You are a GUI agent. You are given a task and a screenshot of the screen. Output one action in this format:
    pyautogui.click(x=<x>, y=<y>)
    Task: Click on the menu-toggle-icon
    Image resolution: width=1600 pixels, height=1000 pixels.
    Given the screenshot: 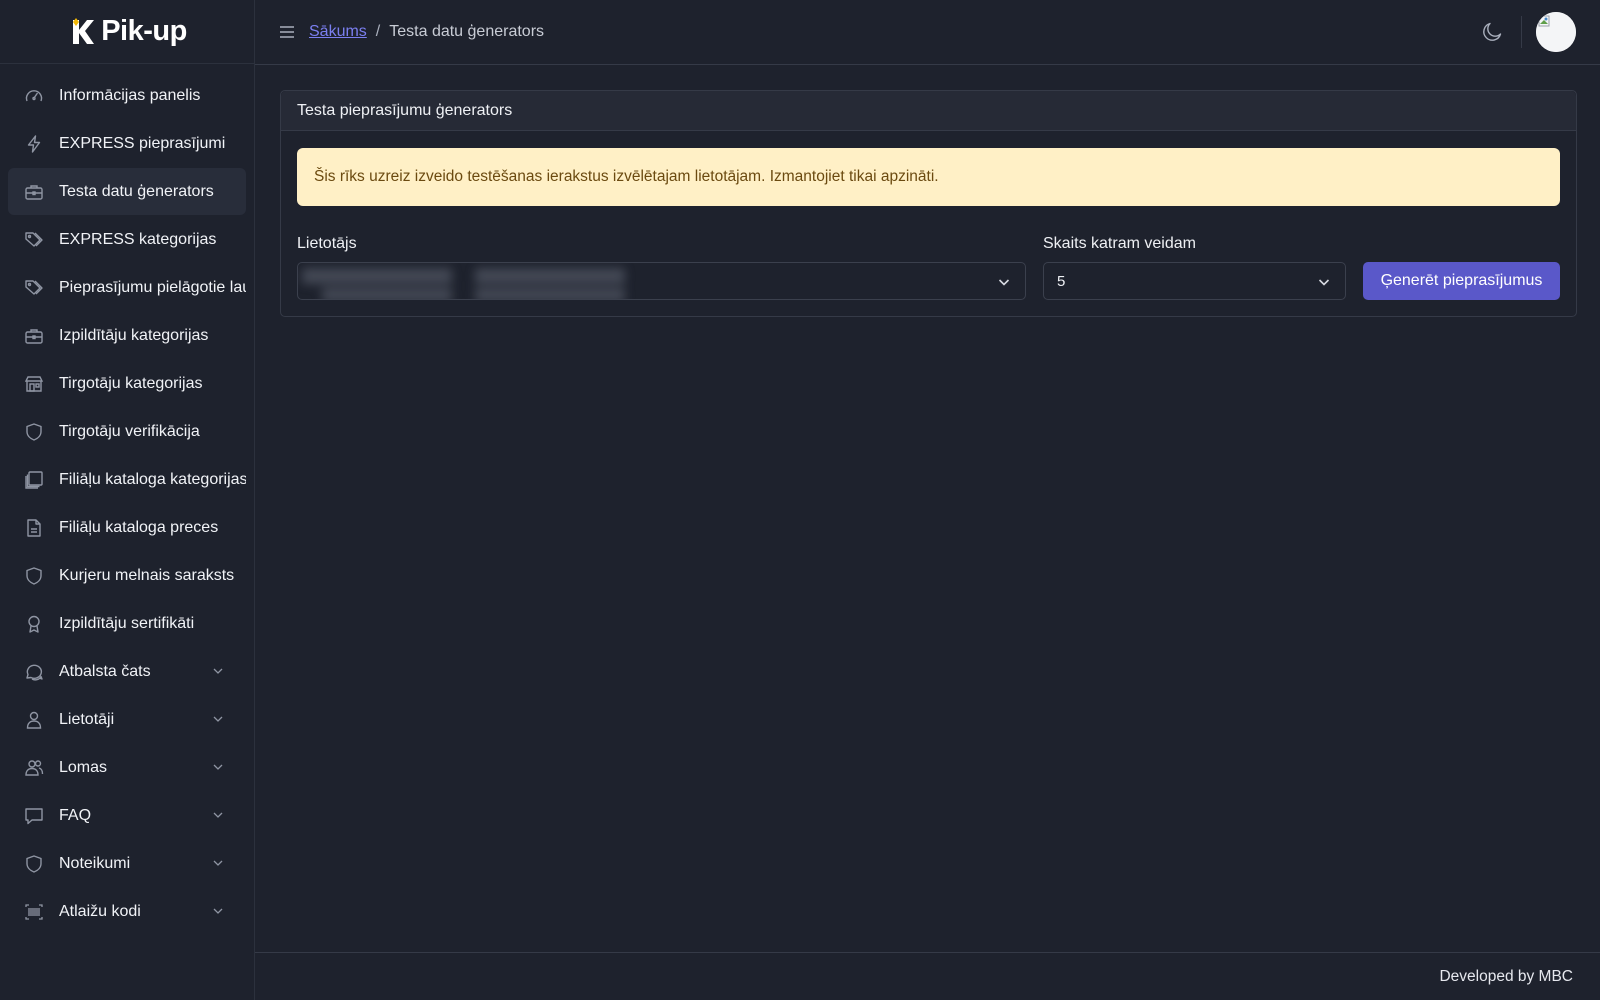 What is the action you would take?
    pyautogui.click(x=287, y=32)
    